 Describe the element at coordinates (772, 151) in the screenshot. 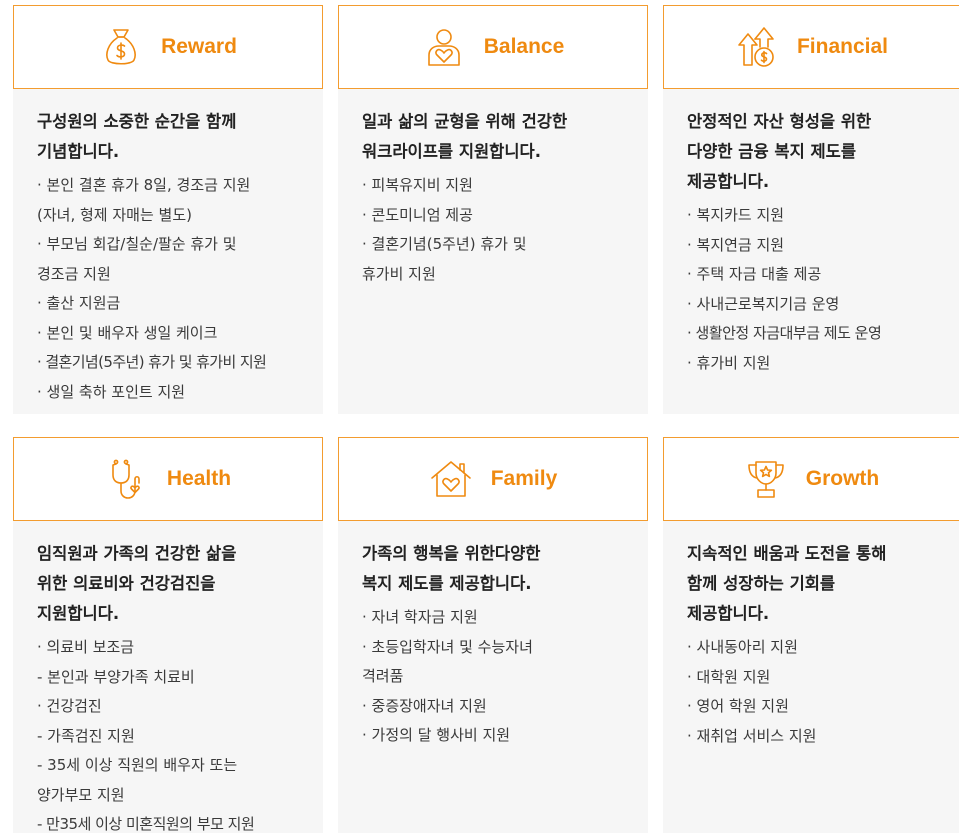

I see `headline-line: 다양한 금융 복지 제도를` at that location.